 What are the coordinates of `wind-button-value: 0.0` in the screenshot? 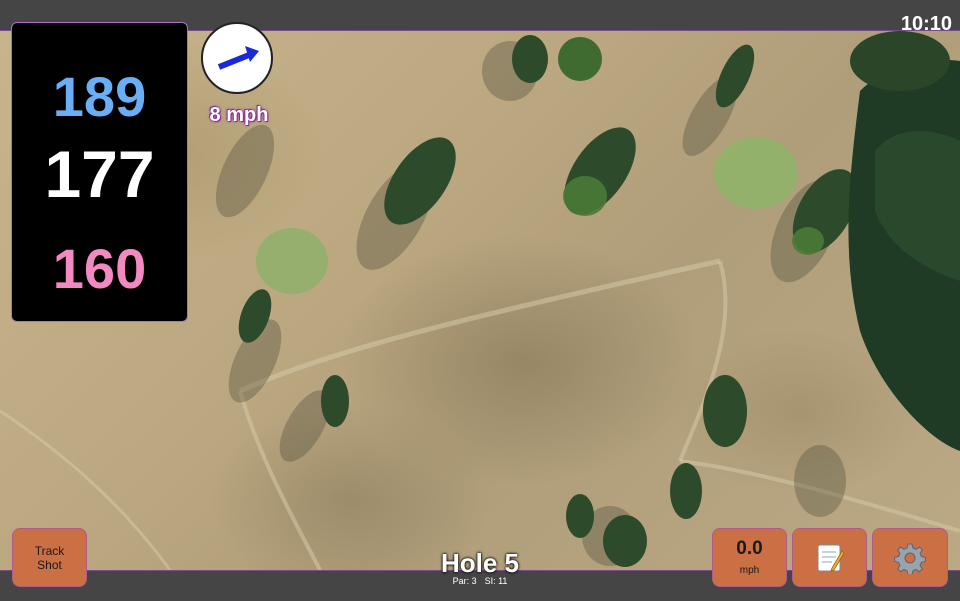 It's located at (749, 548).